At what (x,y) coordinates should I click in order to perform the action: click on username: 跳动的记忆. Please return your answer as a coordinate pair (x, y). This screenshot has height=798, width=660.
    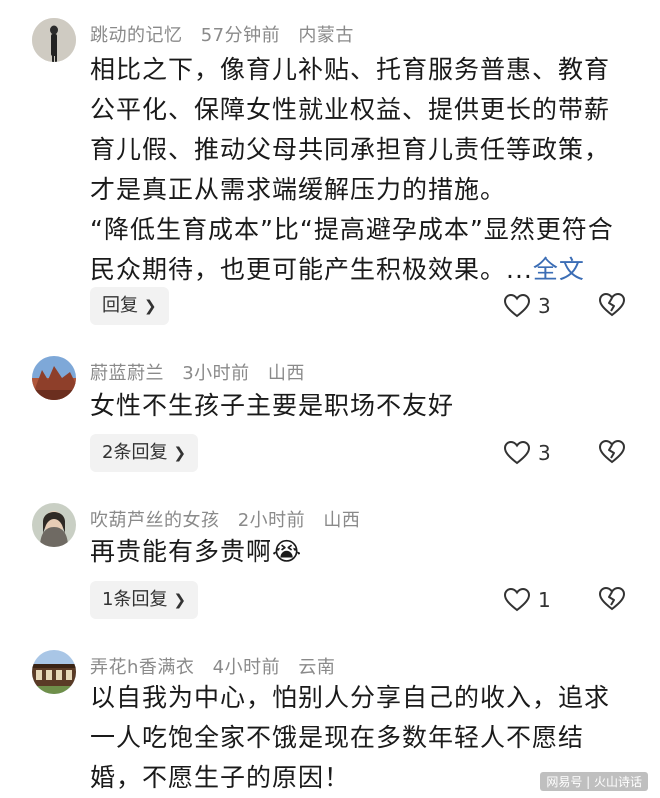
    Looking at the image, I should click on (136, 35).